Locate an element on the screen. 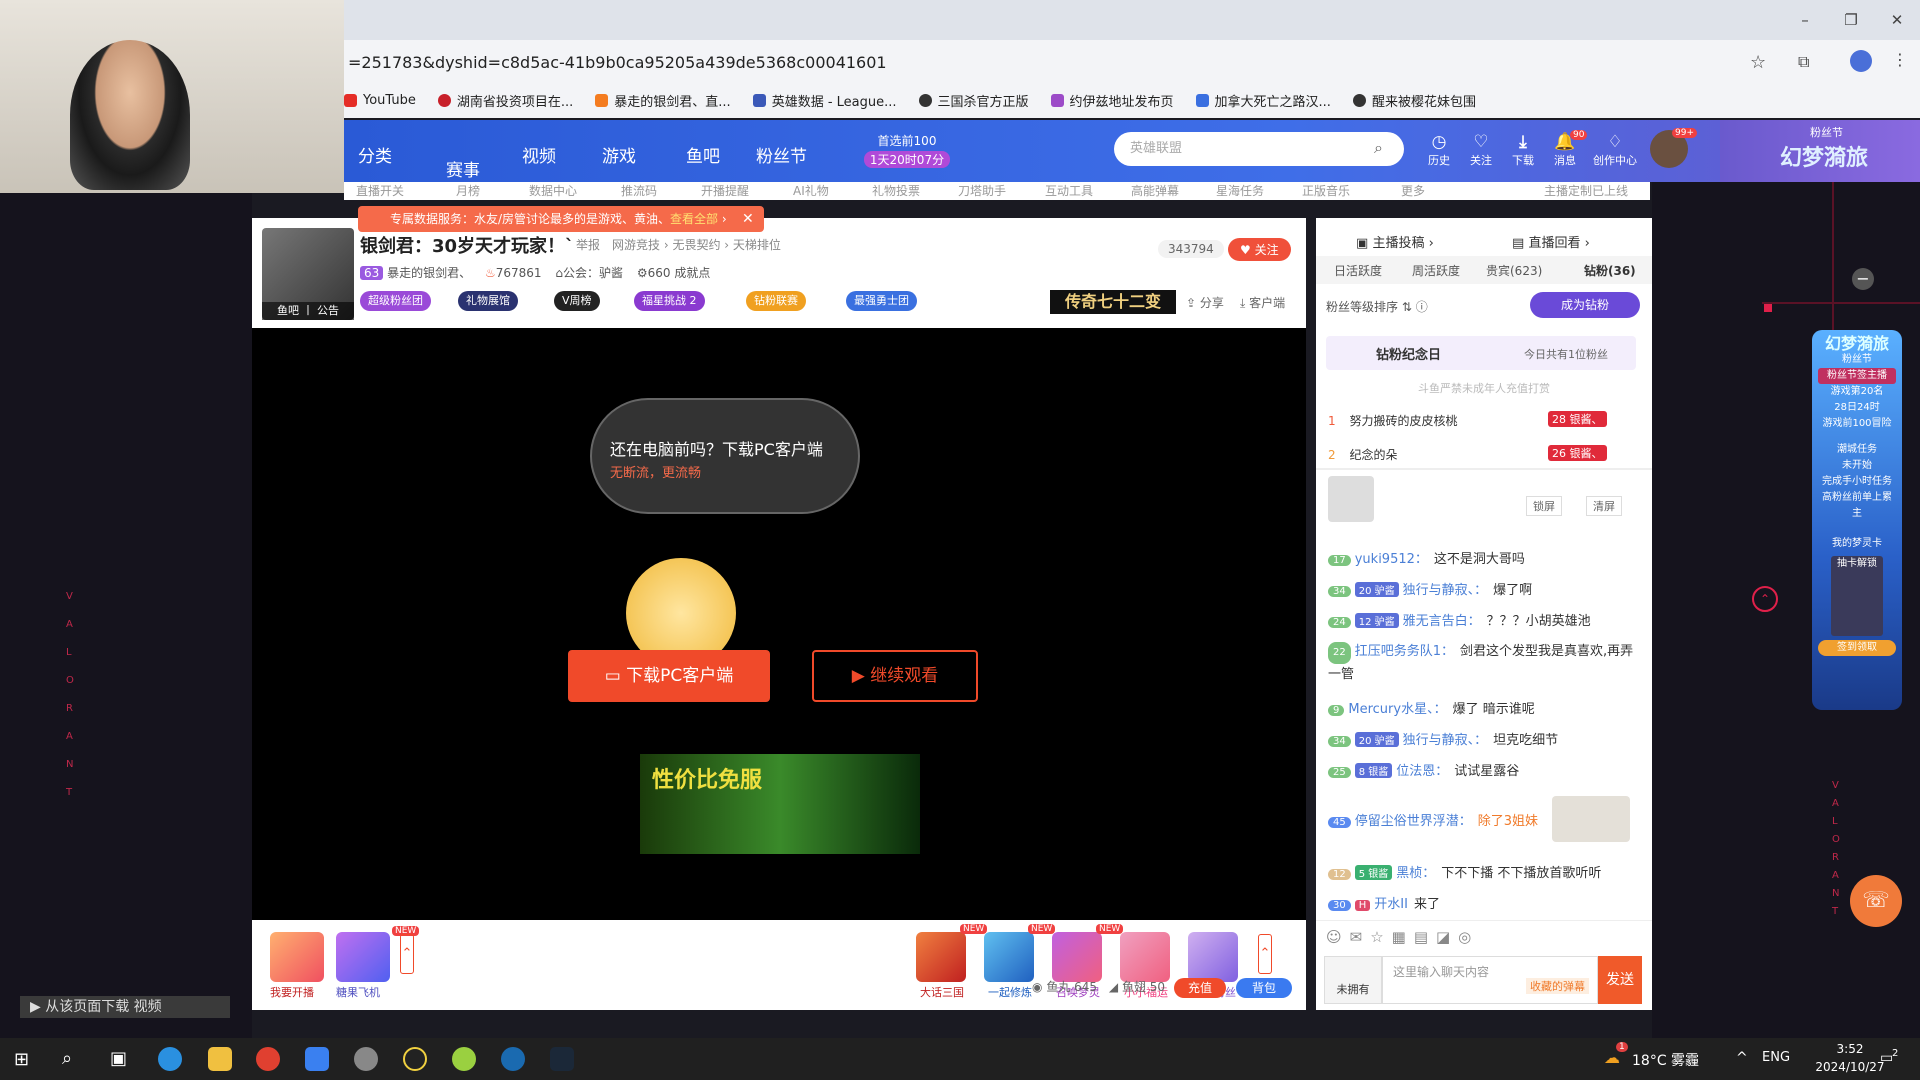 The width and height of the screenshot is (1920, 1080). subnav-item: 推流码 is located at coordinates (639, 190).